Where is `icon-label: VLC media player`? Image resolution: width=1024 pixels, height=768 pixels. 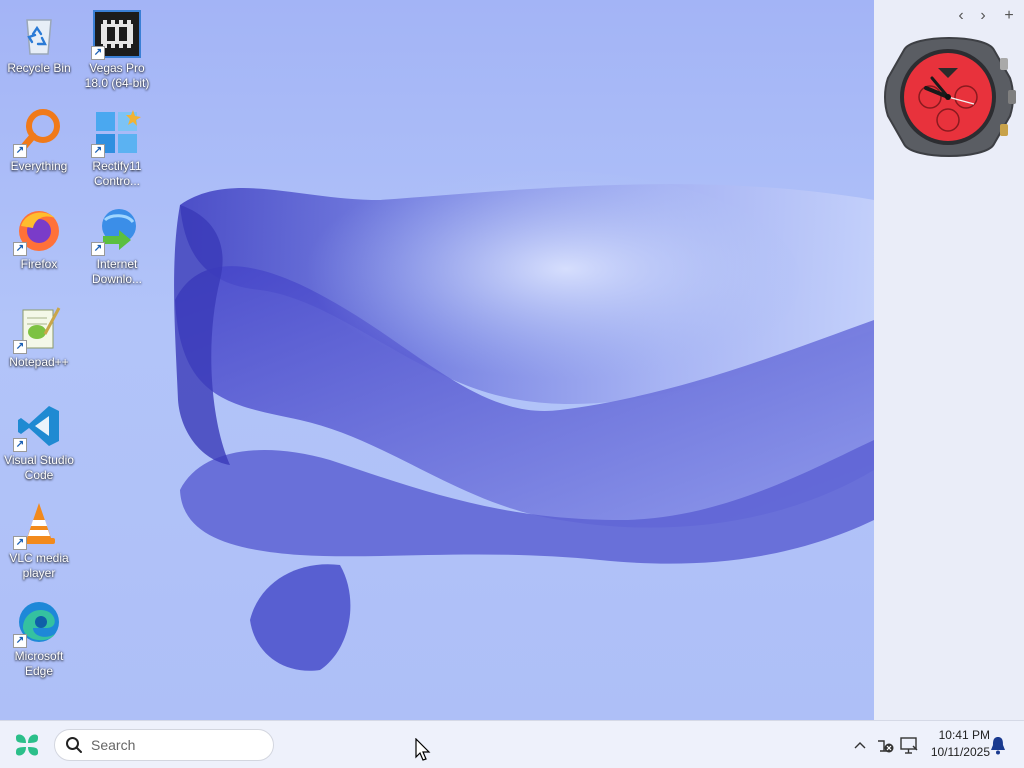
icon-label: VLC media player is located at coordinates (39, 565).